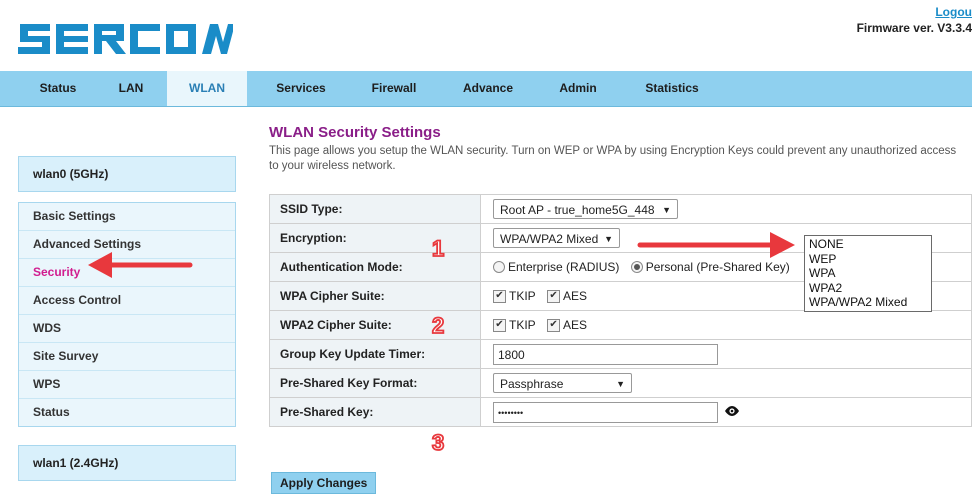 This screenshot has height=494, width=972. I want to click on arrow-to-dropdown-icon, so click(716, 245).